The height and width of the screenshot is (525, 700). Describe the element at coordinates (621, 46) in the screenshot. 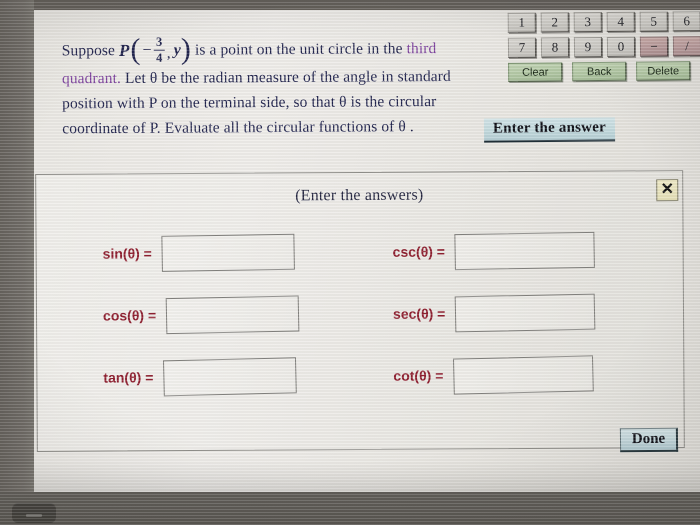

I see `key-0: 0` at that location.